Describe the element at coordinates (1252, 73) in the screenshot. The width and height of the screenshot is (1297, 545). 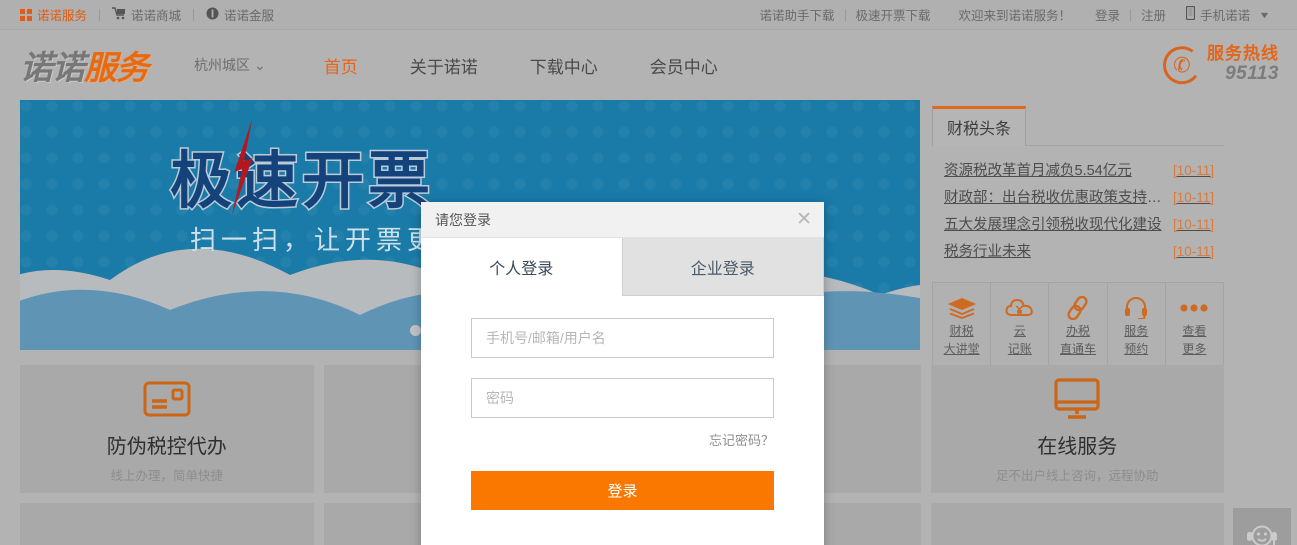
I see `hotline-number: 95113` at that location.